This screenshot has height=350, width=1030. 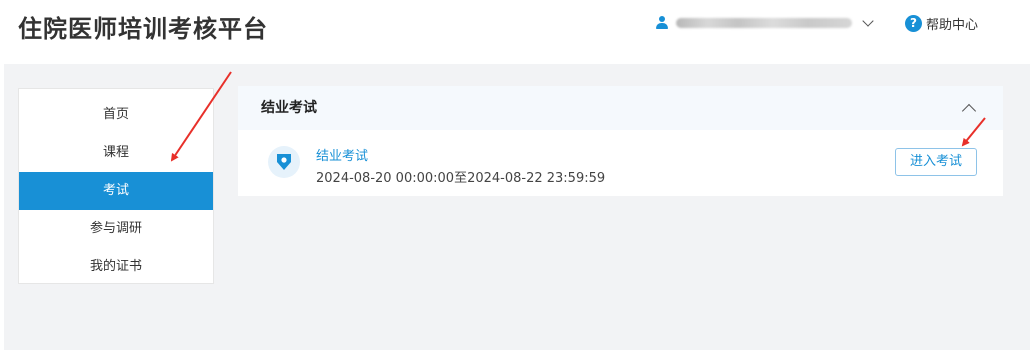 What do you see at coordinates (116, 229) in the screenshot?
I see `sidebar-item-surveys: 参与调研` at bounding box center [116, 229].